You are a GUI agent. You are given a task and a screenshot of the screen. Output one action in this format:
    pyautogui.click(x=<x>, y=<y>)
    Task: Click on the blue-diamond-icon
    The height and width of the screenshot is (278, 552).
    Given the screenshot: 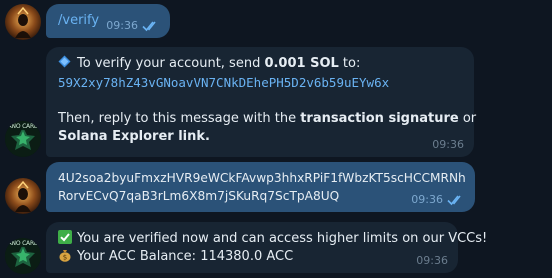 What is the action you would take?
    pyautogui.click(x=64, y=61)
    